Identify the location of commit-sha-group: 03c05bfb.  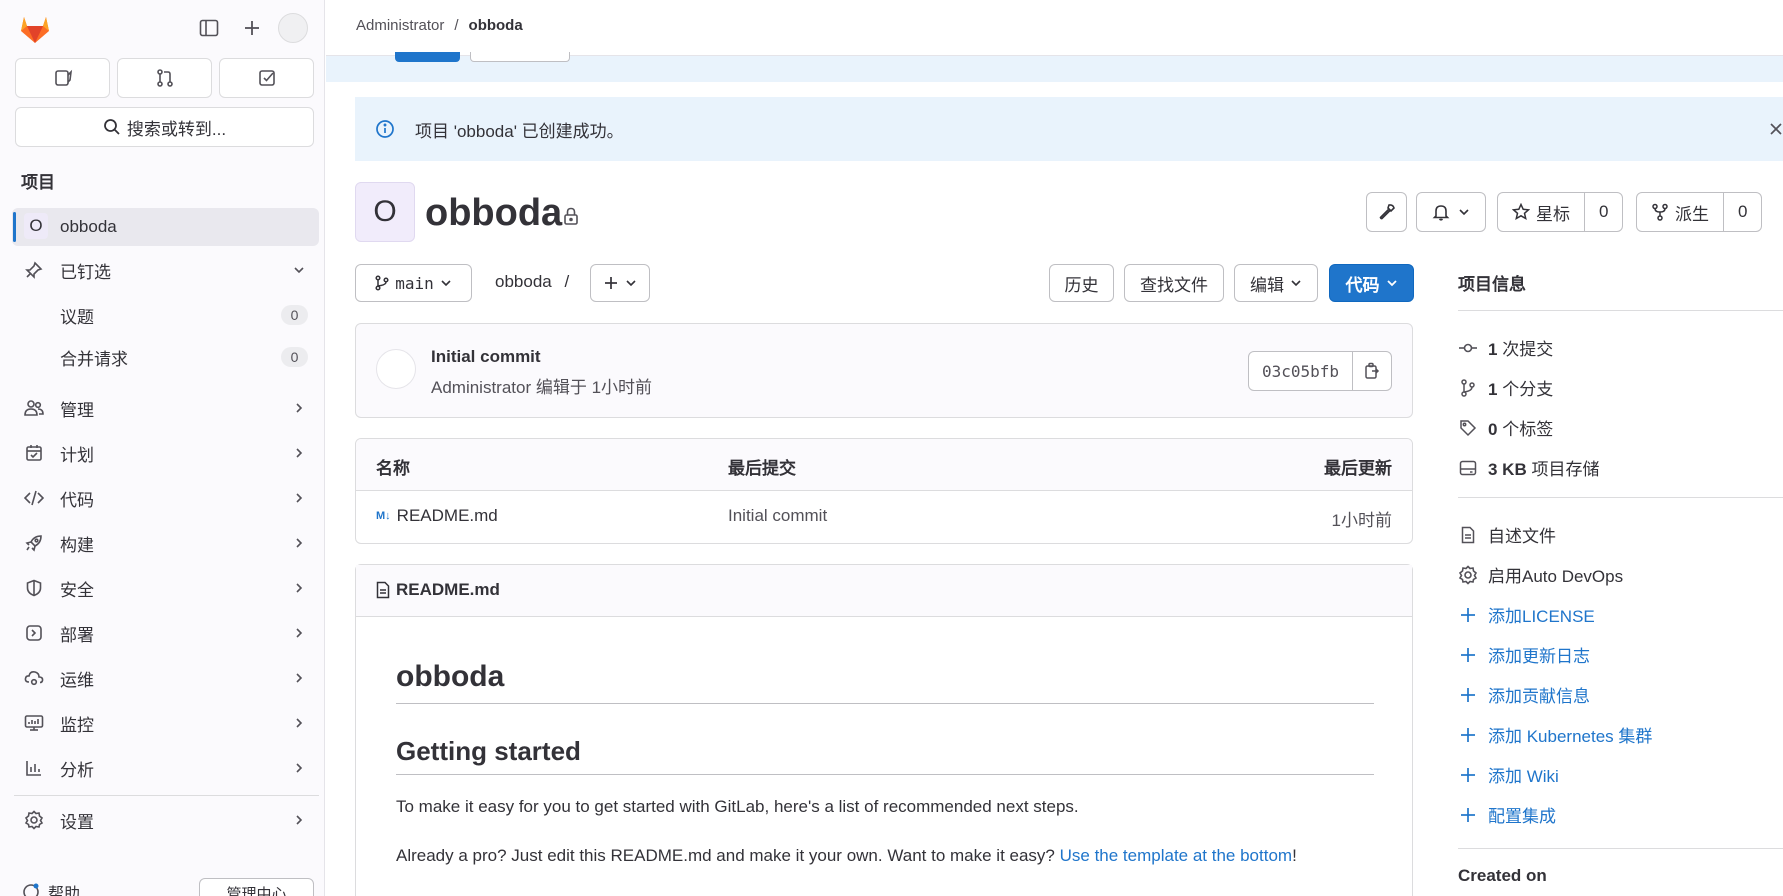
(1319, 371).